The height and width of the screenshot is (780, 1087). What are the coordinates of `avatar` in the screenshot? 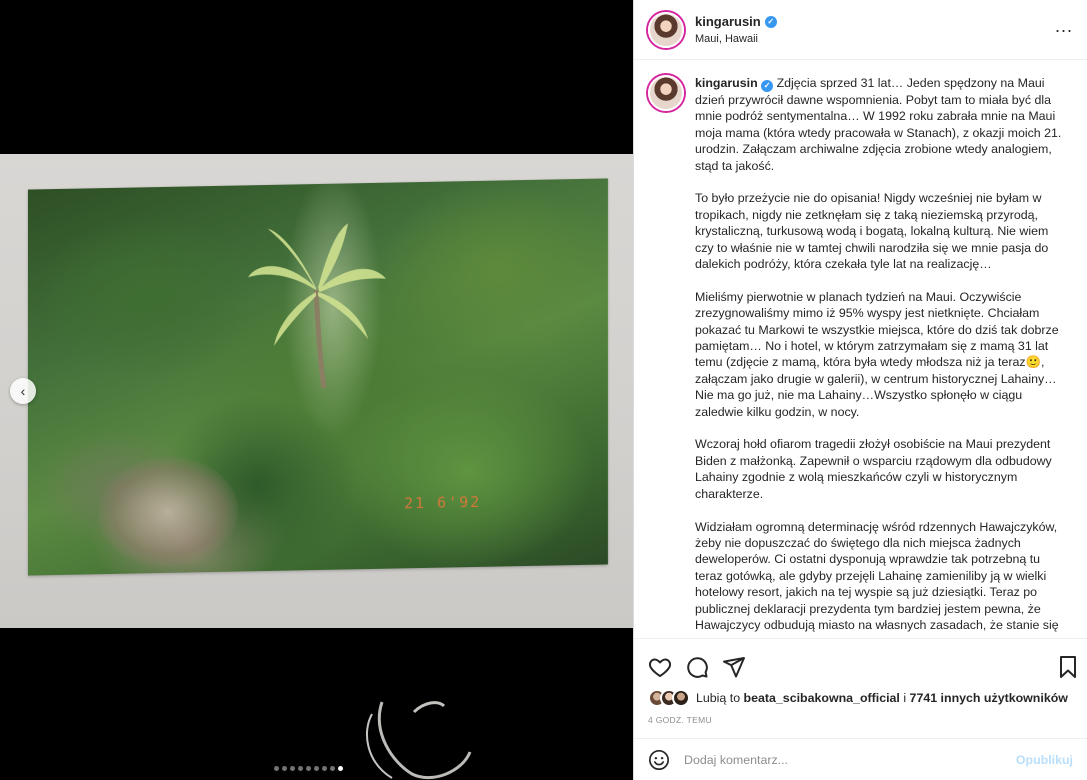 It's located at (666, 29).